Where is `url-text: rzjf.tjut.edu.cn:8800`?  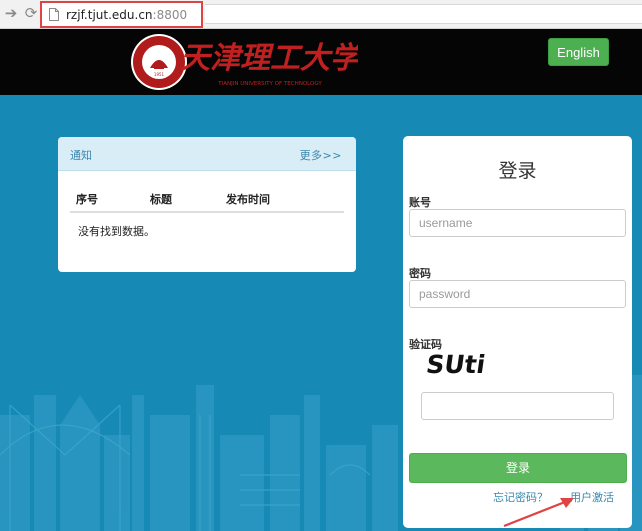
url-text: rzjf.tjut.edu.cn:8800 is located at coordinates (126, 15).